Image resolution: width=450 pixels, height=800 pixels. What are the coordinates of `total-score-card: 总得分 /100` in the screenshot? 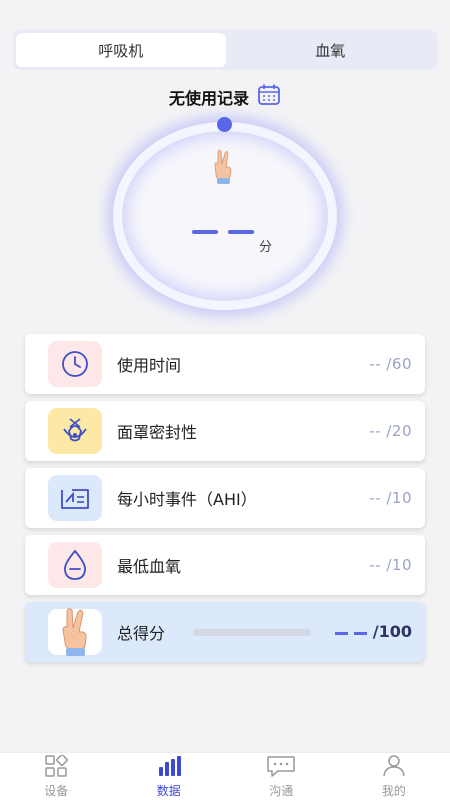 It's located at (225, 632).